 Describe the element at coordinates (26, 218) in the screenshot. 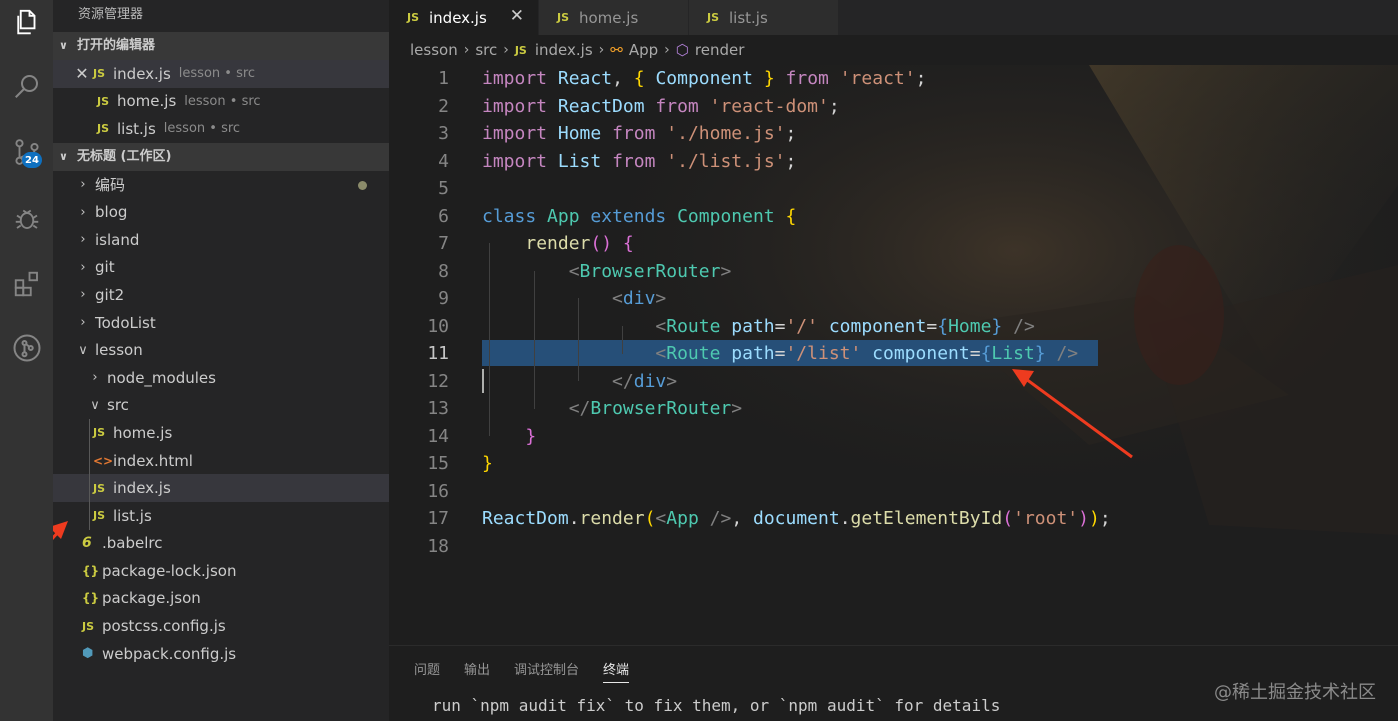

I see `debug-icon` at that location.